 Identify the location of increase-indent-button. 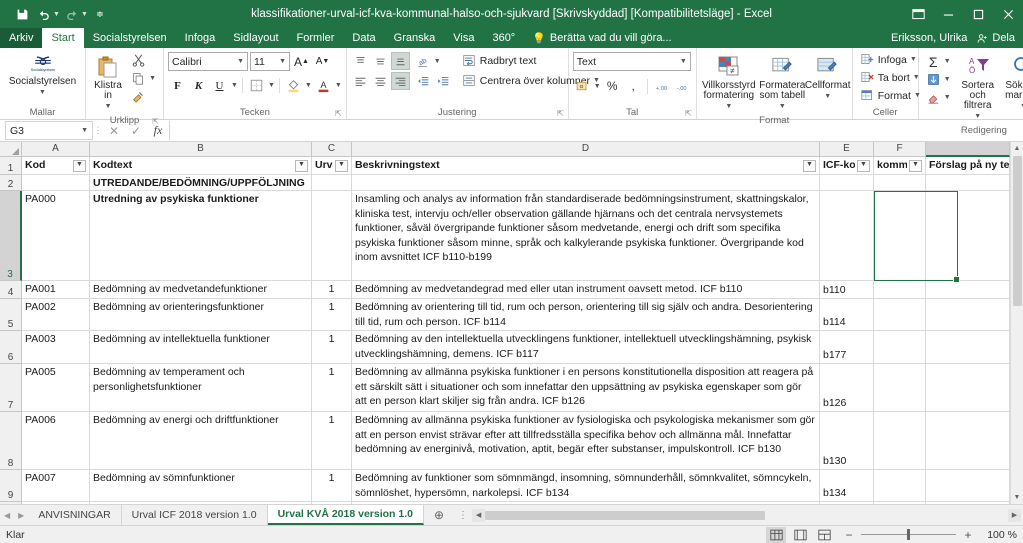
(443, 81).